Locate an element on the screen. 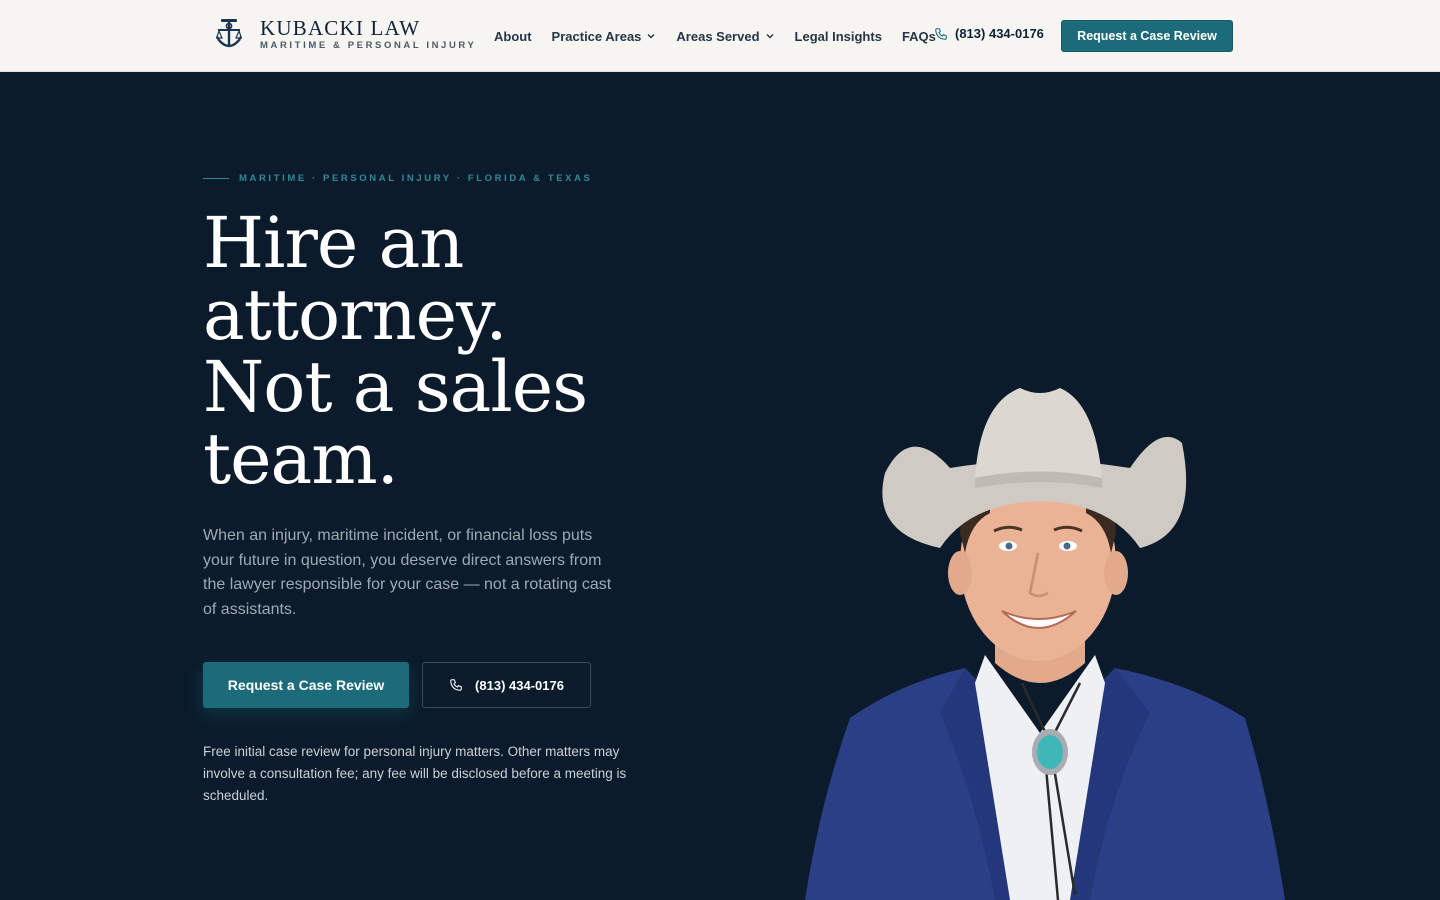 Image resolution: width=1440 pixels, height=900 pixels. eyebrow-rule is located at coordinates (216, 178).